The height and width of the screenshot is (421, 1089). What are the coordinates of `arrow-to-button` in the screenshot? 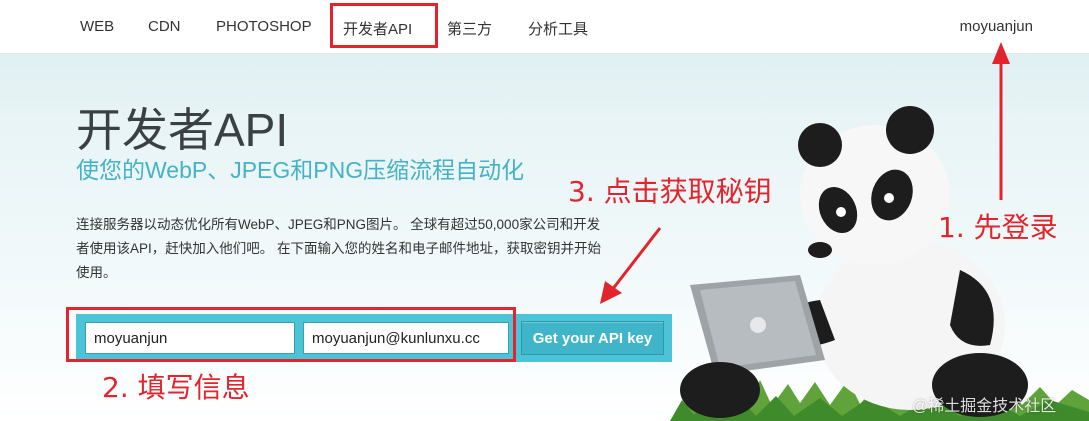 It's located at (636, 259).